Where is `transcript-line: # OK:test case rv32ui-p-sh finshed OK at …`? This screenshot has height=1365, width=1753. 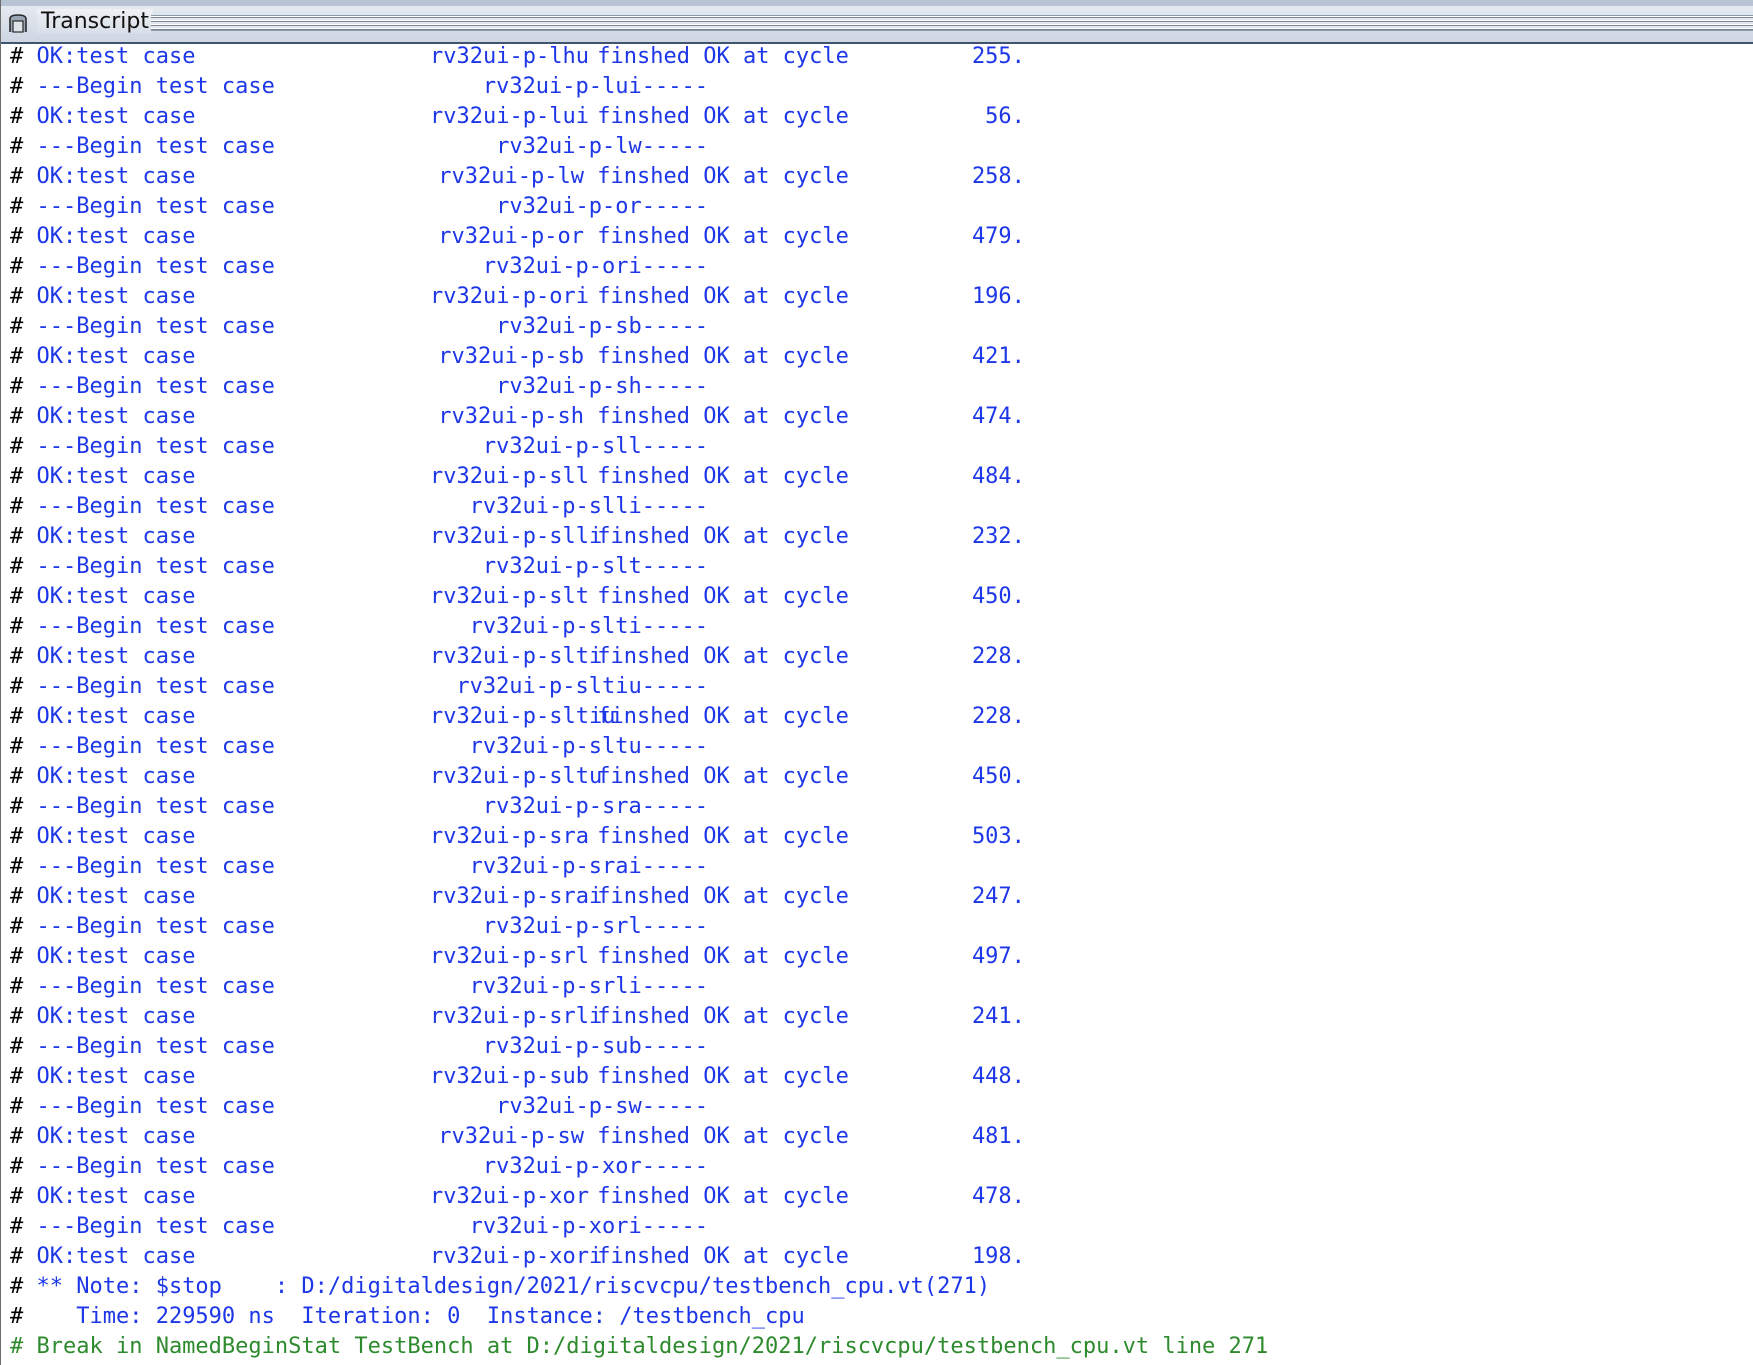 transcript-line: # OK:test case rv32ui-p-sh finshed OK at … is located at coordinates (881, 417).